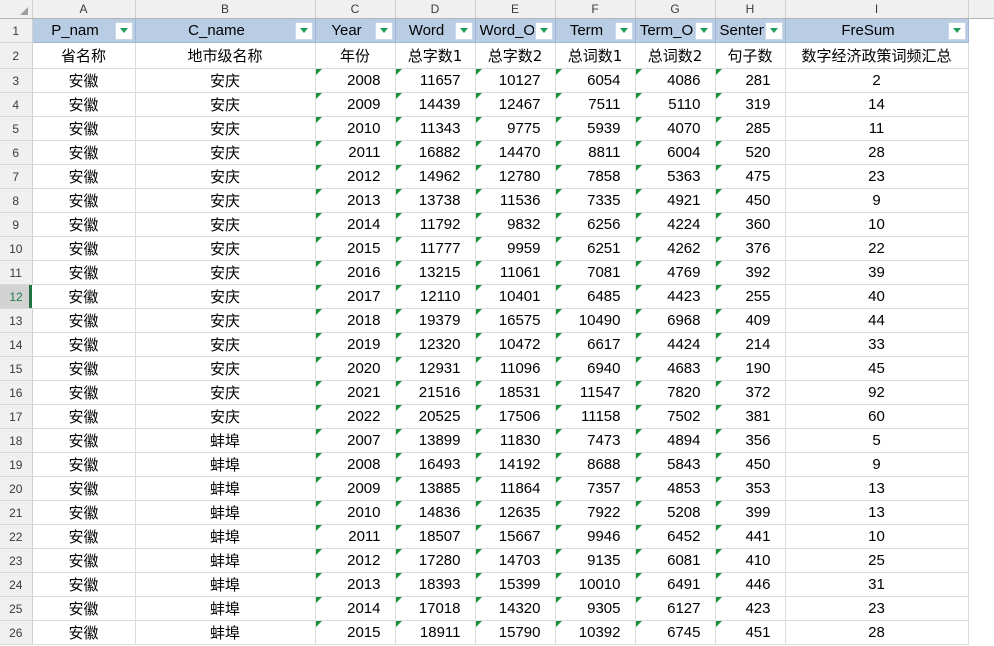 This screenshot has width=994, height=646. What do you see at coordinates (595, 80) in the screenshot?
I see `cell-term: 6054` at bounding box center [595, 80].